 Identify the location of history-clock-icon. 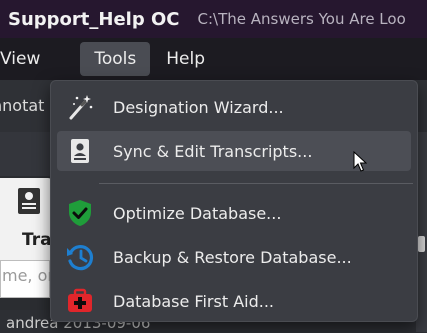
(80, 257).